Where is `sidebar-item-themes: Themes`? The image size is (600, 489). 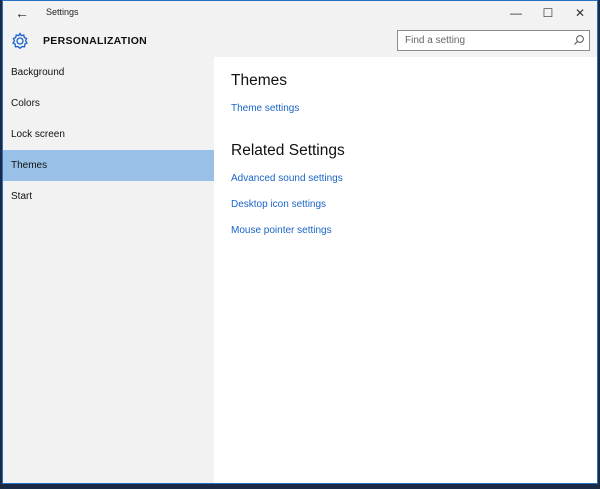
sidebar-item-themes: Themes is located at coordinates (108, 165).